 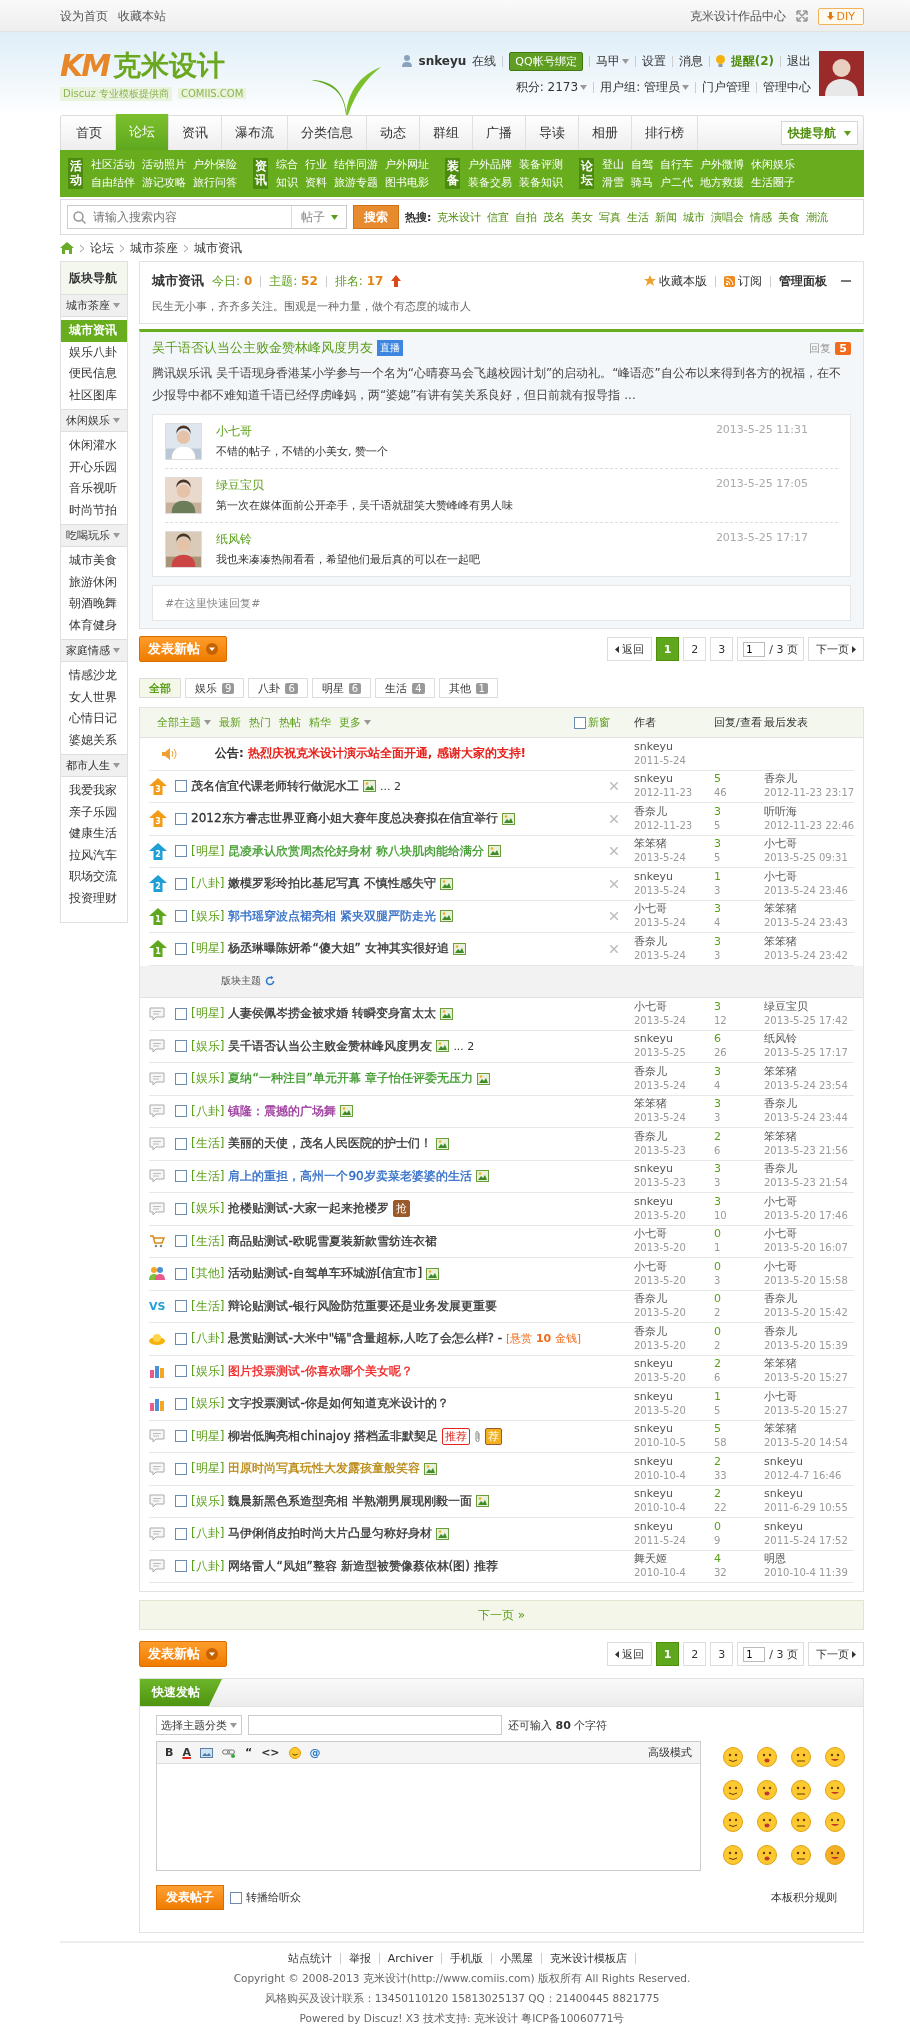 I want to click on image-icon, so click(x=206, y=1752).